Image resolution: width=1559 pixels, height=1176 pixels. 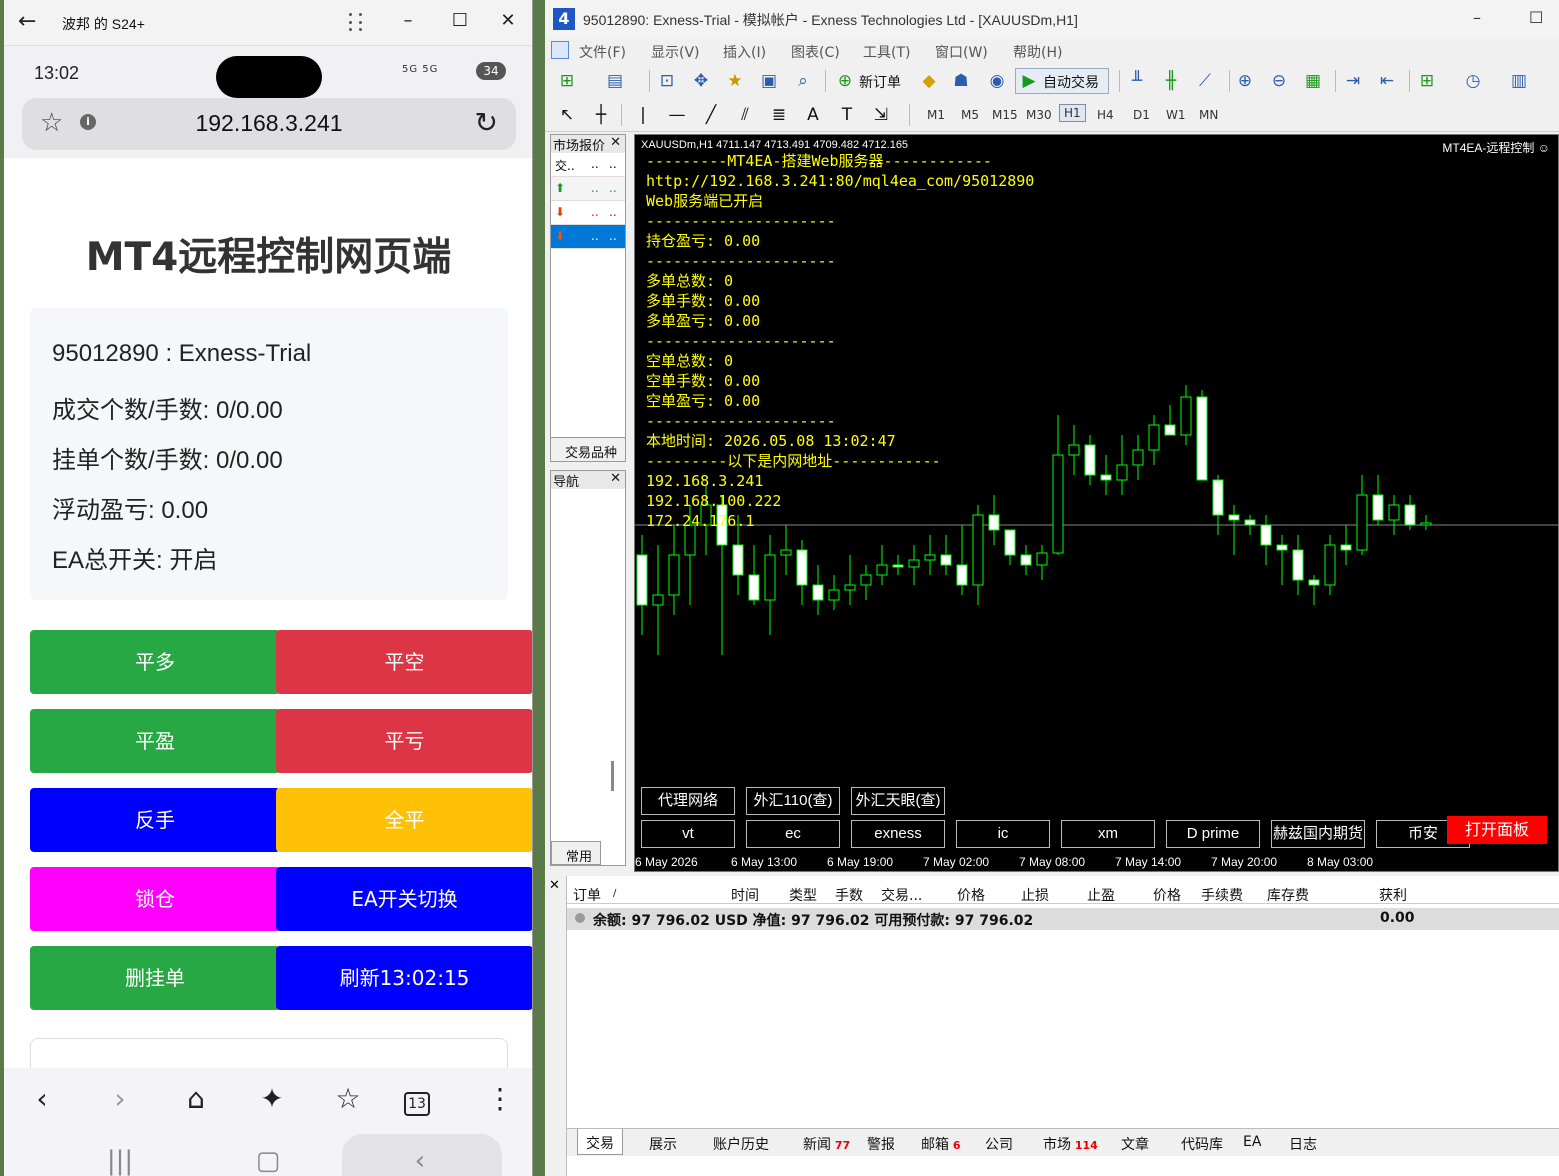 What do you see at coordinates (1497, 830) in the screenshot?
I see `open-panel-button: 打开面板` at bounding box center [1497, 830].